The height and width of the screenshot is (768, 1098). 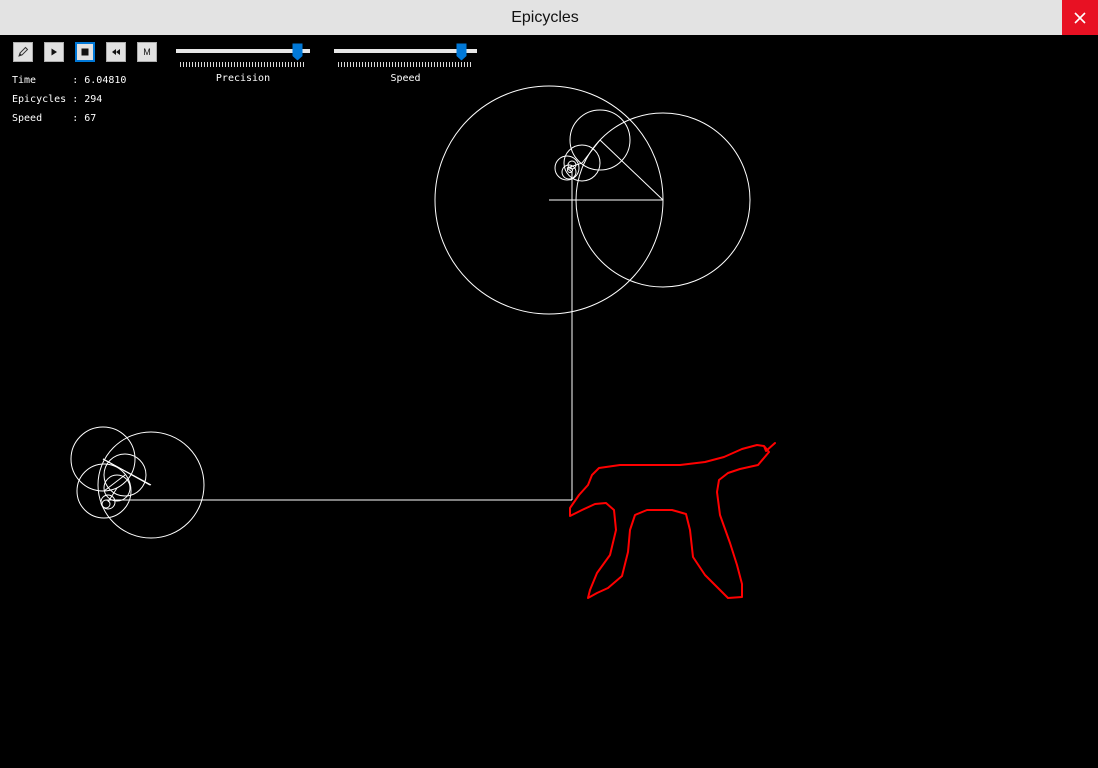 What do you see at coordinates (672, 520) in the screenshot?
I see `drawn-pi-path` at bounding box center [672, 520].